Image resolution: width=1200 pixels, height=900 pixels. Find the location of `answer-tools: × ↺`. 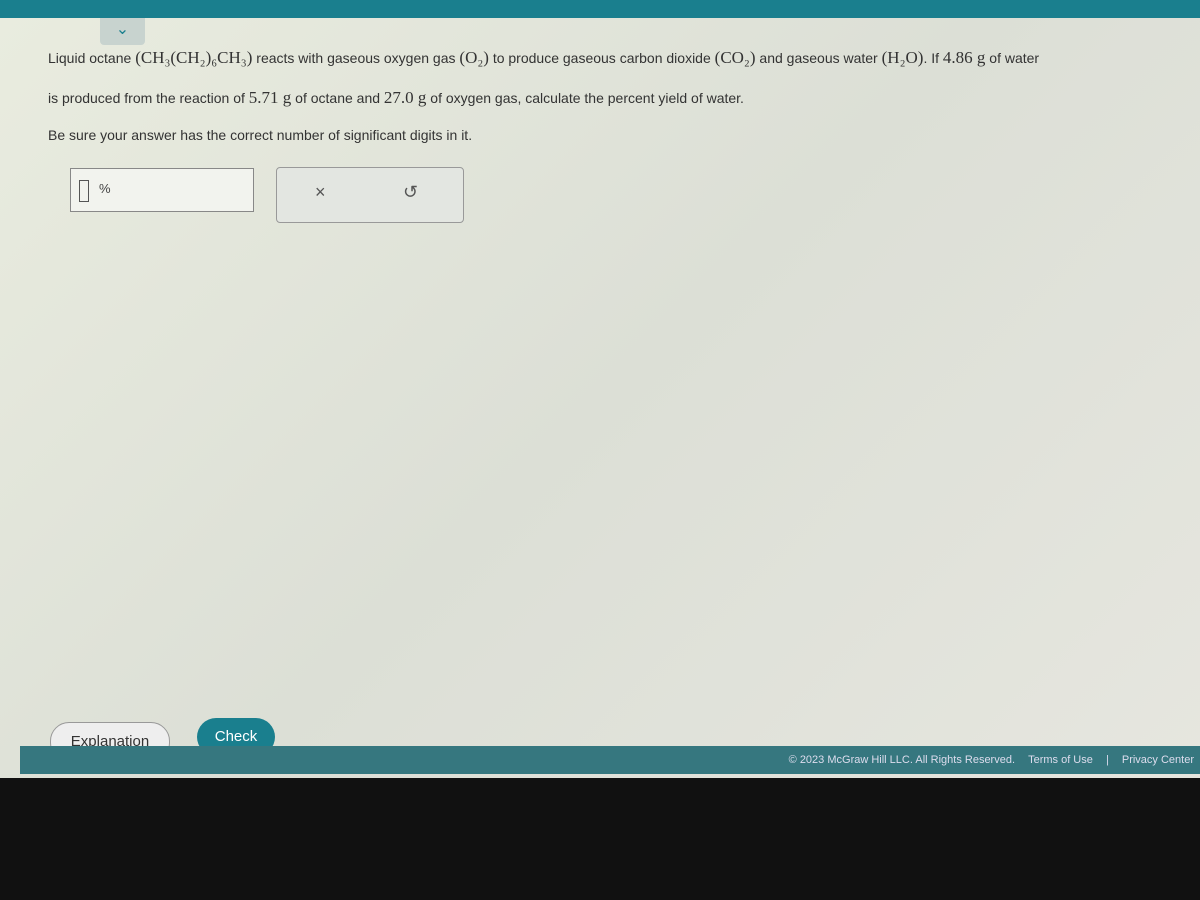

answer-tools: × ↺ is located at coordinates (370, 195).